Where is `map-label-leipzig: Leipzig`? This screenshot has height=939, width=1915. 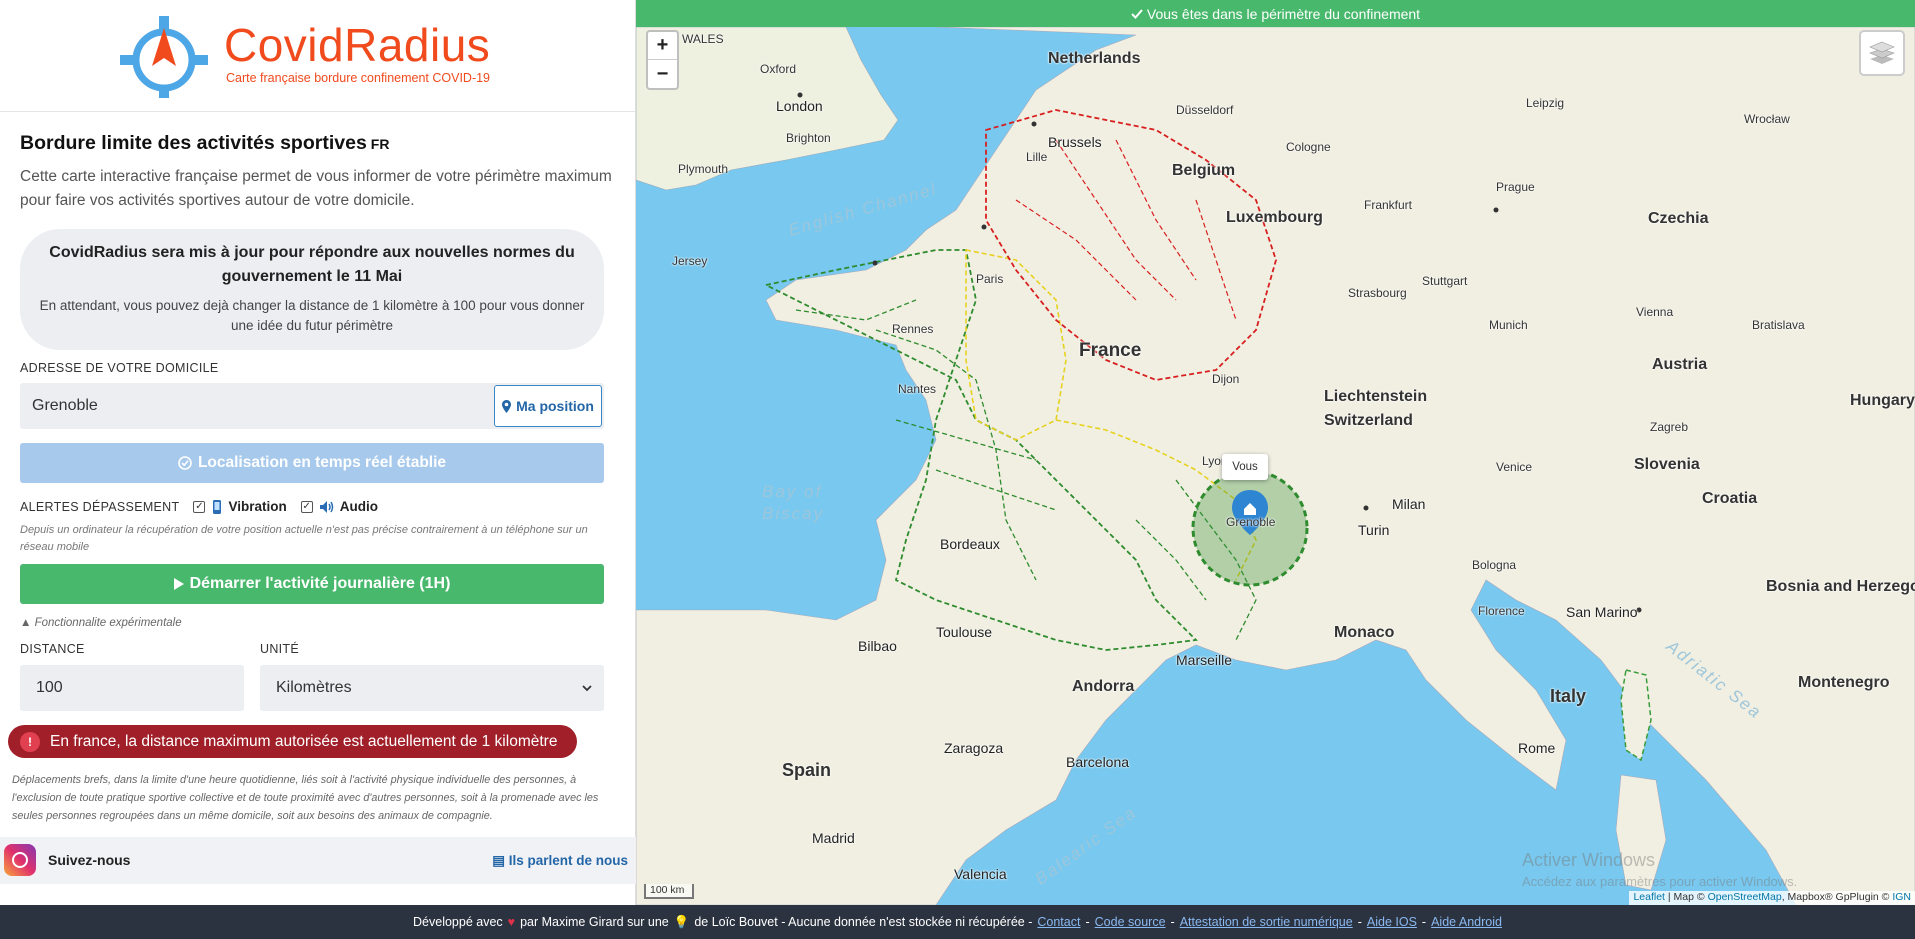
map-label-leipzig: Leipzig is located at coordinates (1545, 103).